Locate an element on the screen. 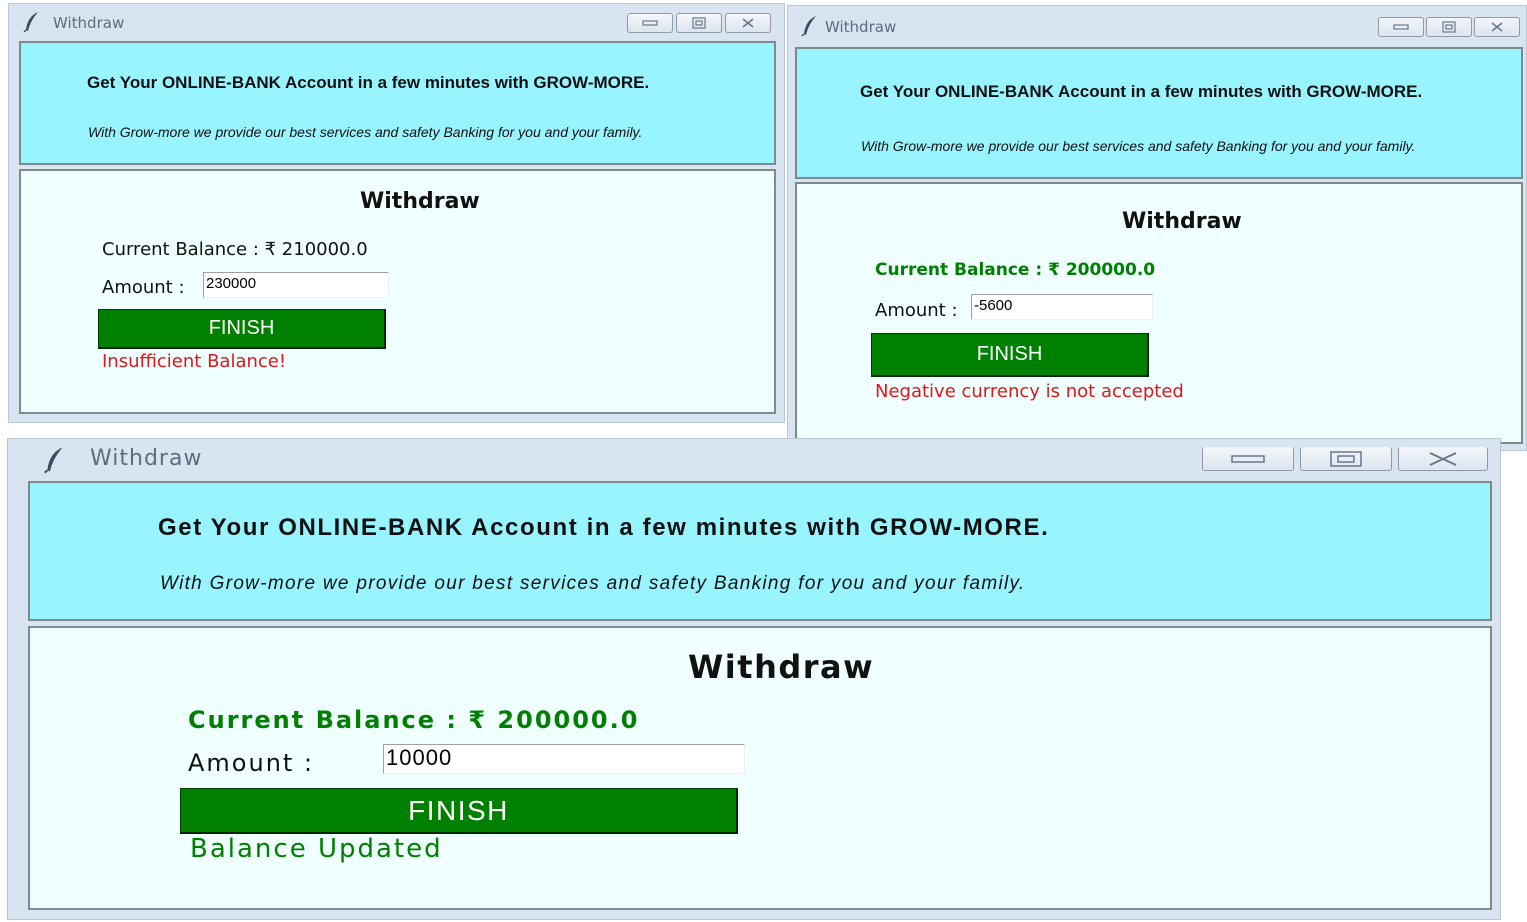 This screenshot has height=922, width=1527. current-balance: Current Balance : ₹ 210000.0 is located at coordinates (235, 249).